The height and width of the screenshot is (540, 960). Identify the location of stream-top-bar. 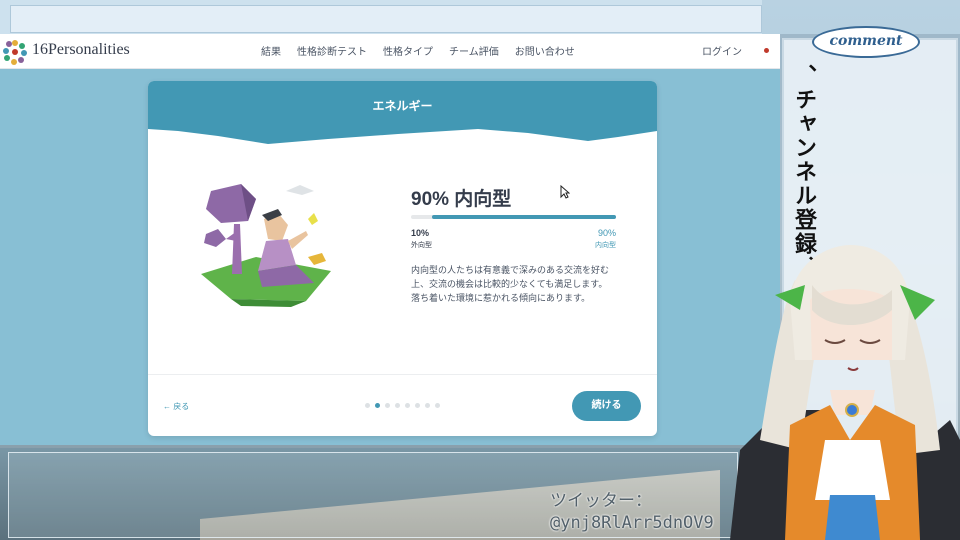
(381, 17).